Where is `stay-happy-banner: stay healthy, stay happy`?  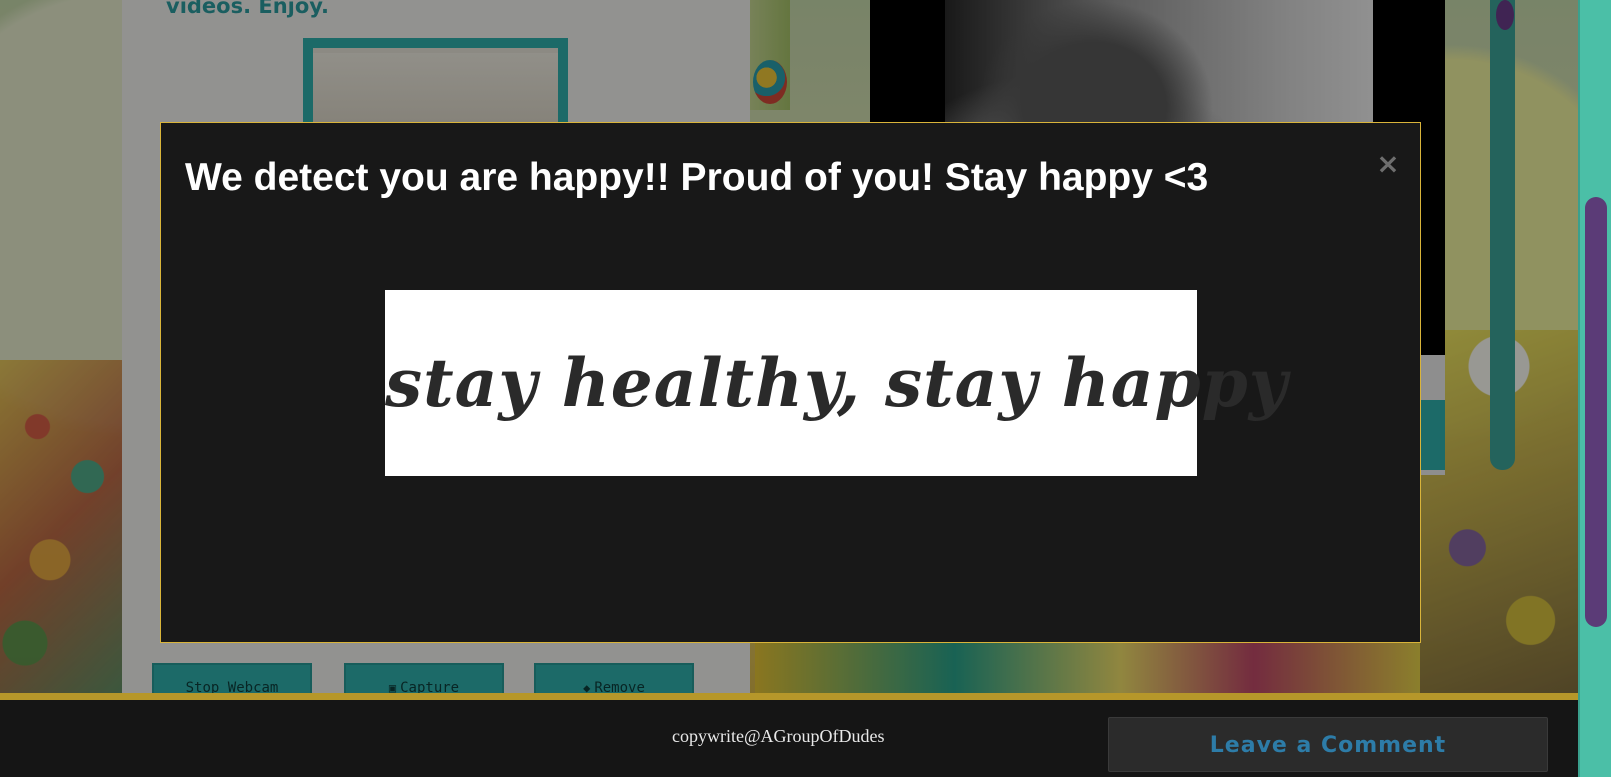 stay-happy-banner: stay healthy, stay happy is located at coordinates (837, 383).